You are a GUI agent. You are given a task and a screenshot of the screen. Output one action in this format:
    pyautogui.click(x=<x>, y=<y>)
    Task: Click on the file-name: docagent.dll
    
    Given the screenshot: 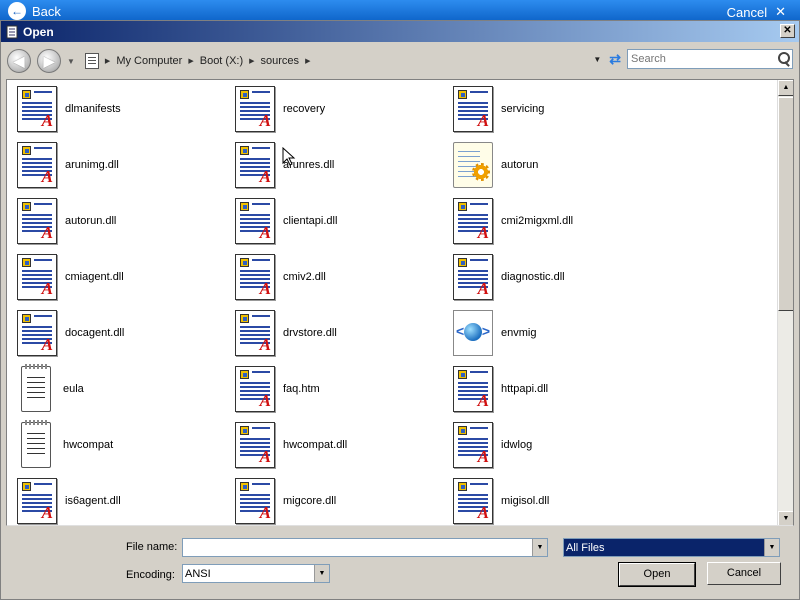 What is the action you would take?
    pyautogui.click(x=95, y=333)
    